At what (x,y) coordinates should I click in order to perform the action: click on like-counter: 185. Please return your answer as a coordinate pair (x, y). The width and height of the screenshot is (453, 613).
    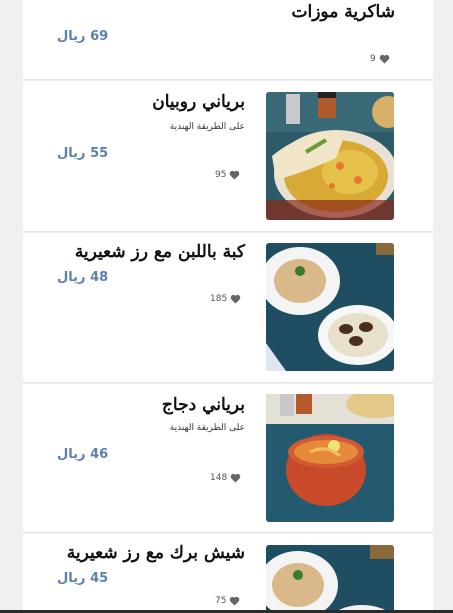
    Looking at the image, I should click on (225, 299).